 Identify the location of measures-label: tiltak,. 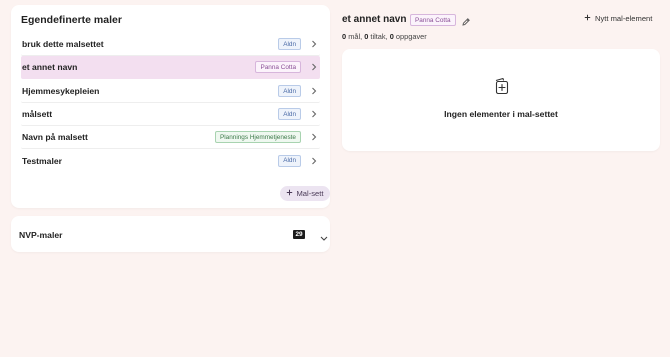
(379, 36).